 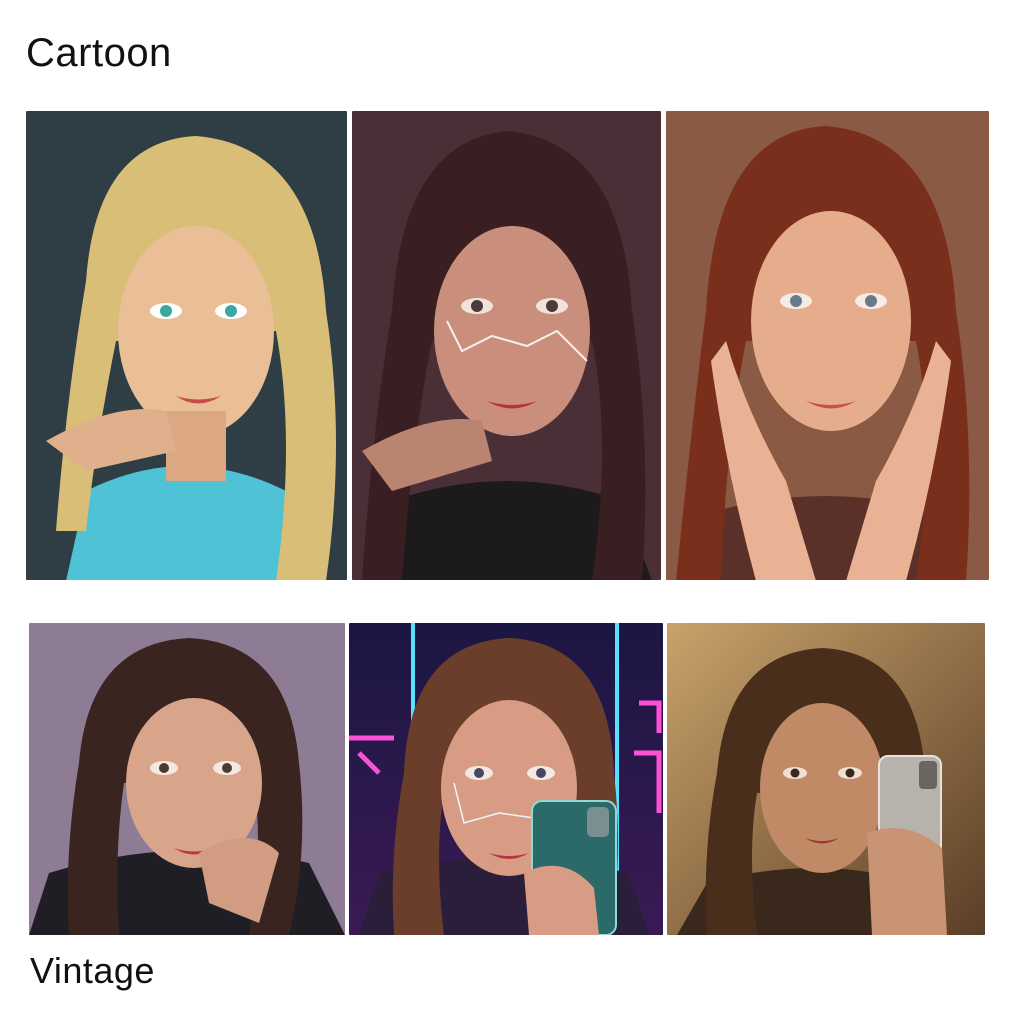 I want to click on brunette-cyber-lines-portrait, so click(x=506, y=345).